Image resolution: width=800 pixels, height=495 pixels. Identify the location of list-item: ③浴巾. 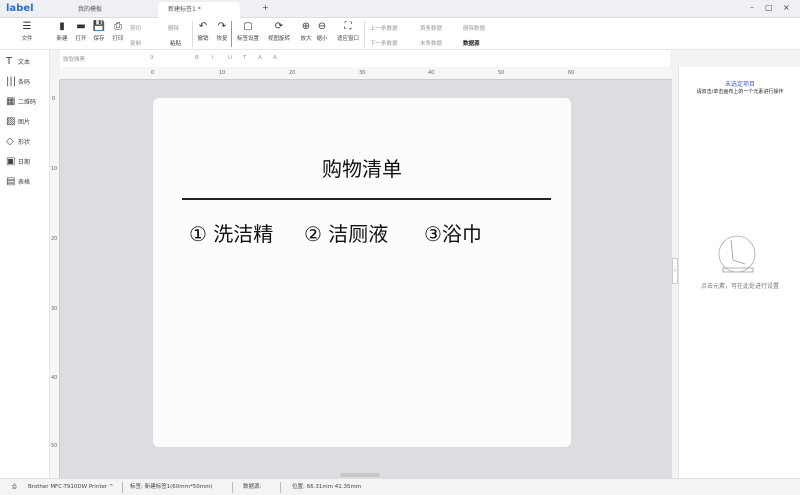
(453, 232).